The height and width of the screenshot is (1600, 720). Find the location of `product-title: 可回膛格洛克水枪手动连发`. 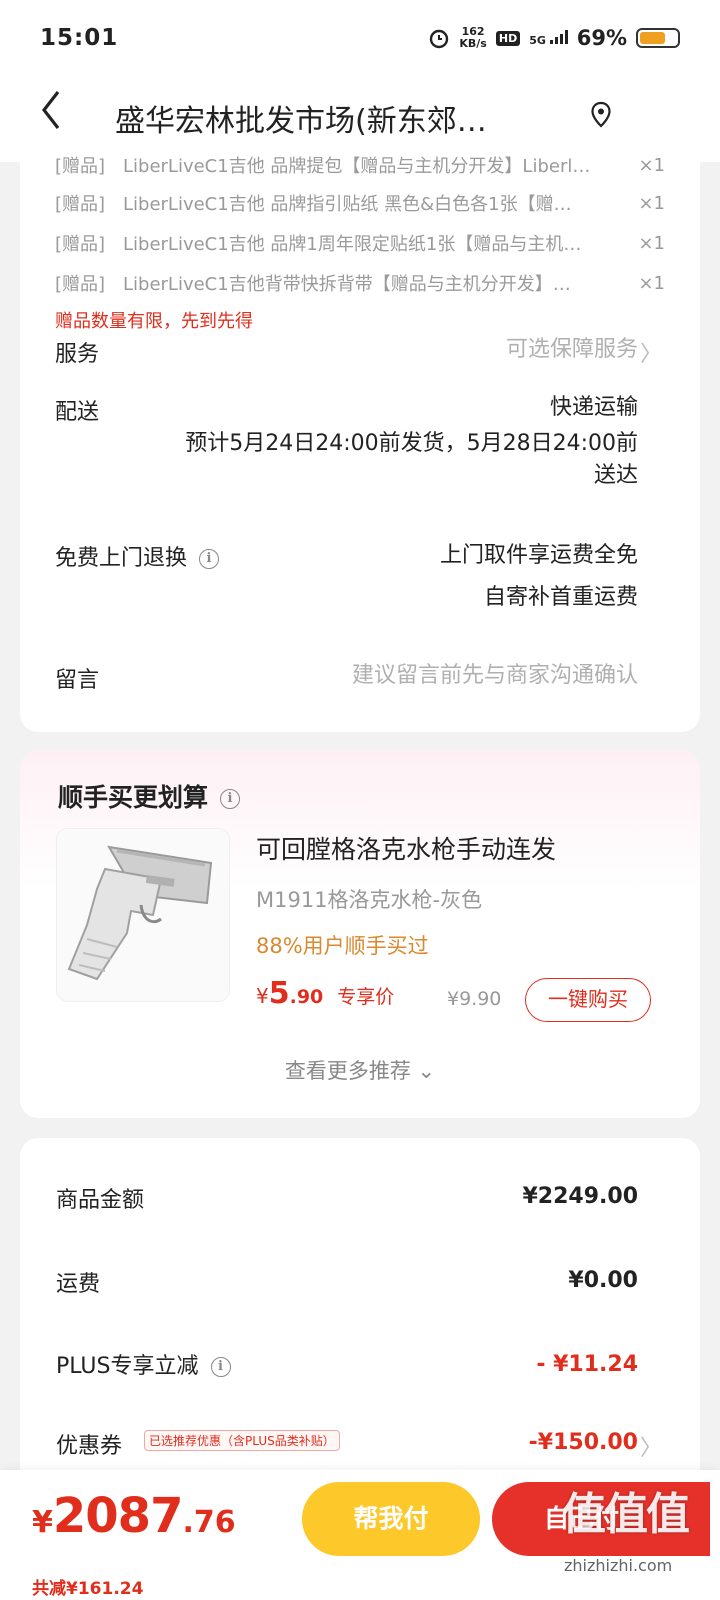

product-title: 可回膛格洛克水枪手动连发 is located at coordinates (406, 848).